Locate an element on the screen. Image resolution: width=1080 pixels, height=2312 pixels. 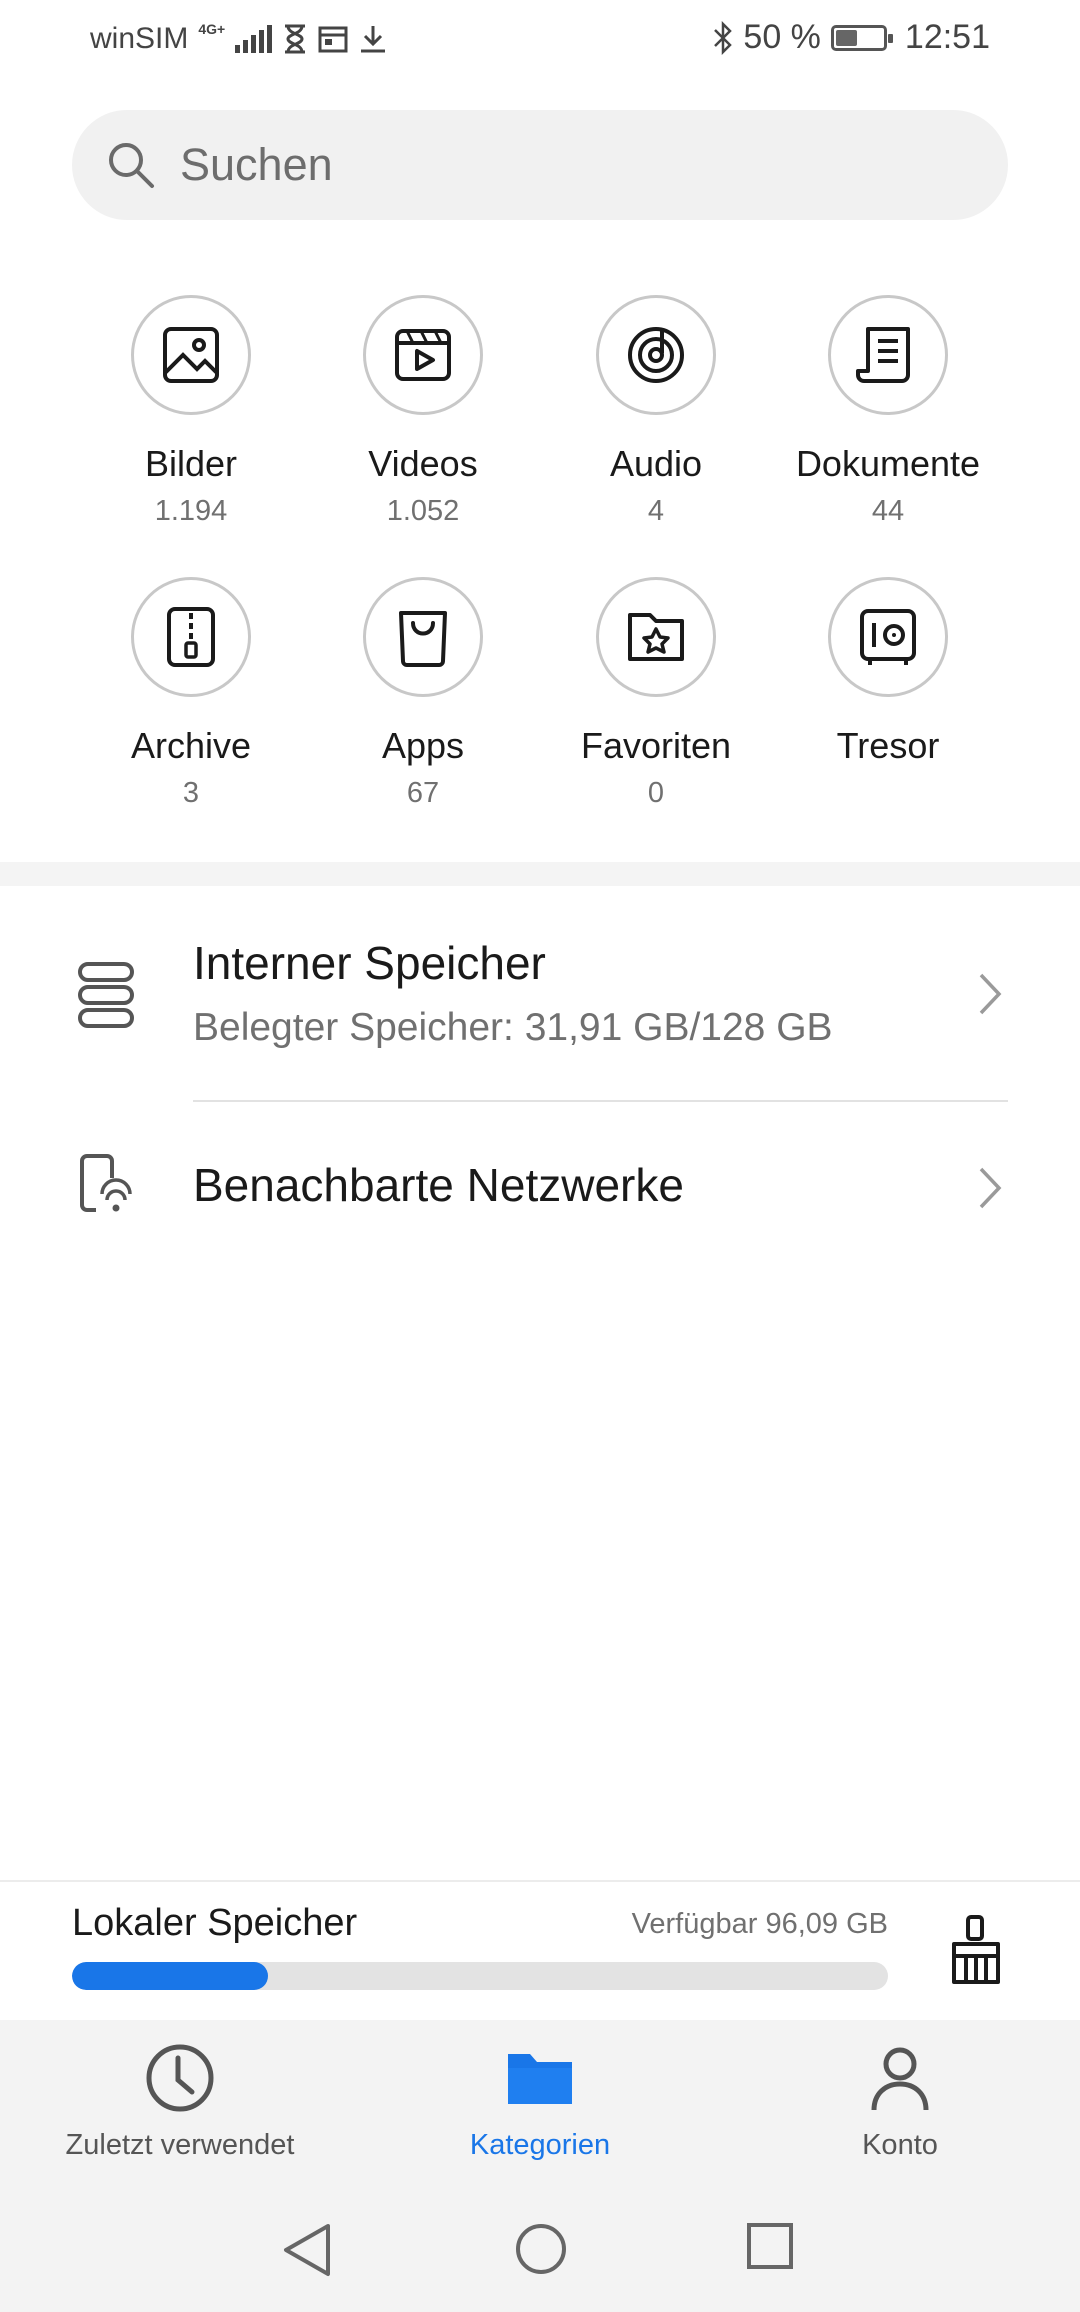
signal-icon is located at coordinates (254, 39).